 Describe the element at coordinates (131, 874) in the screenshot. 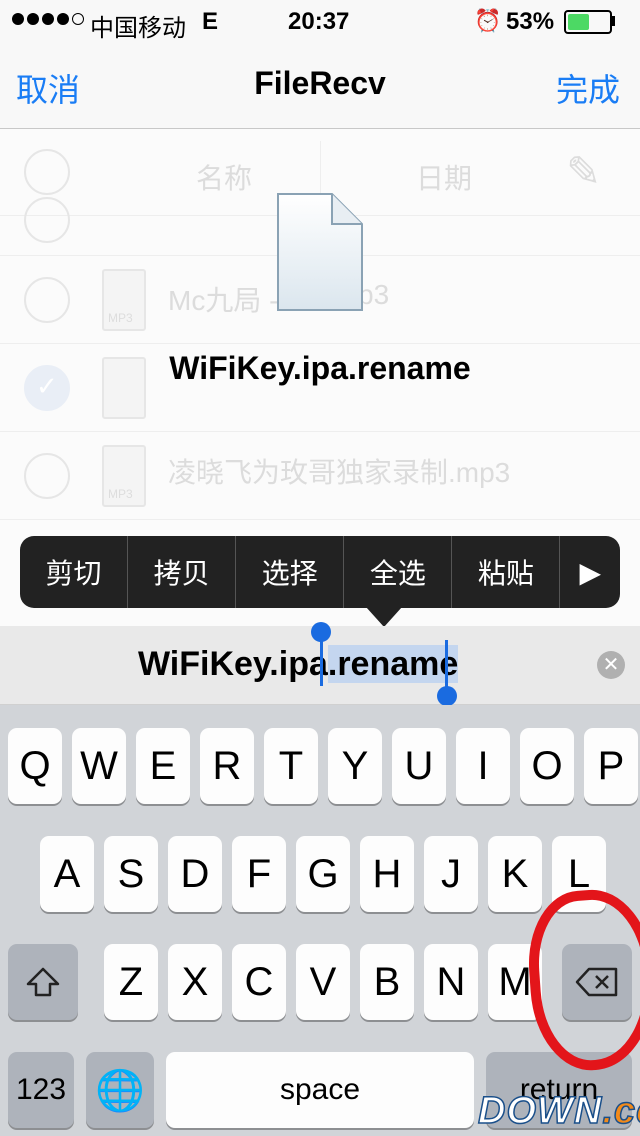

I see `key-s: S` at that location.